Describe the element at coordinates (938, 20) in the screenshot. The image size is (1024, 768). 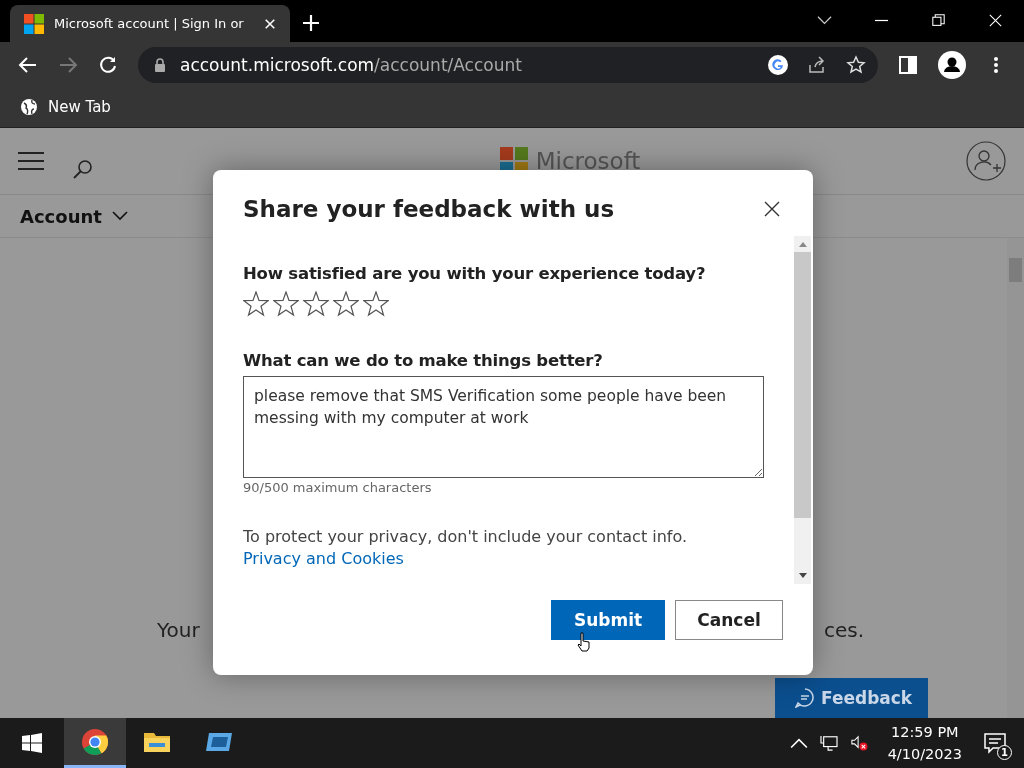
I see `restore-icon` at that location.